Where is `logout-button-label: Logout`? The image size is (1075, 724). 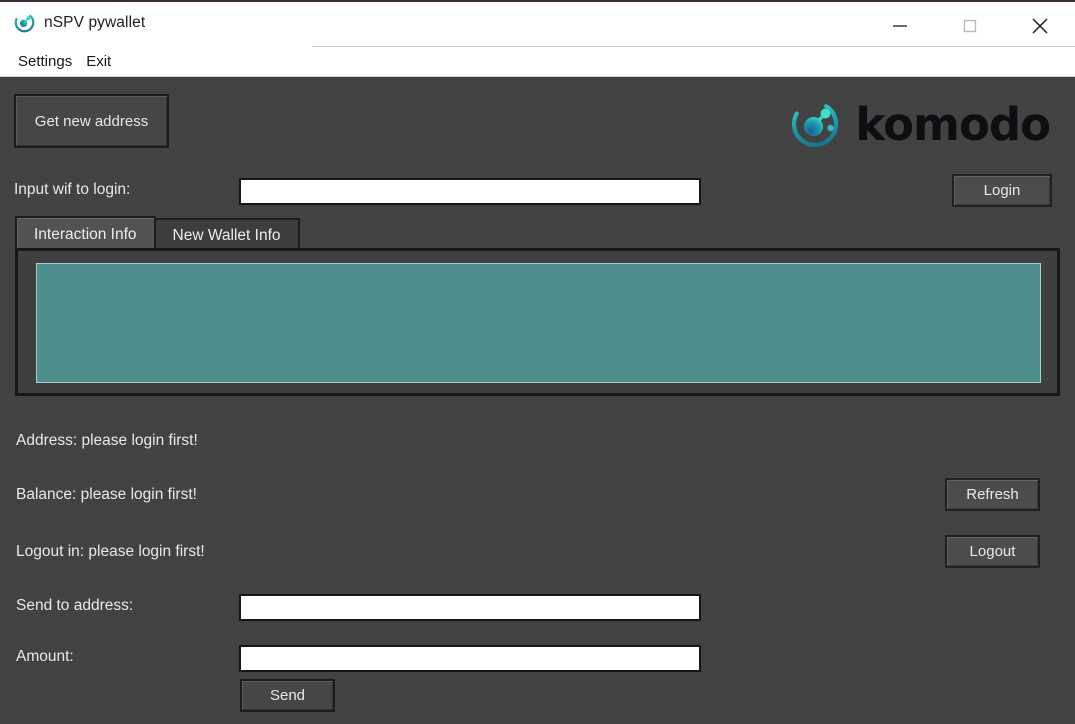
logout-button-label: Logout is located at coordinates (992, 551).